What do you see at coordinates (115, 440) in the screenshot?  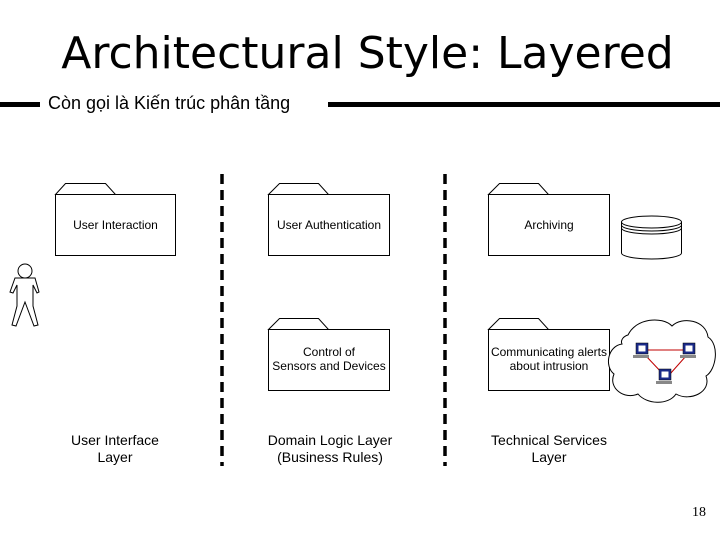 I see `layer-label-user-interface-line1: User Interface` at bounding box center [115, 440].